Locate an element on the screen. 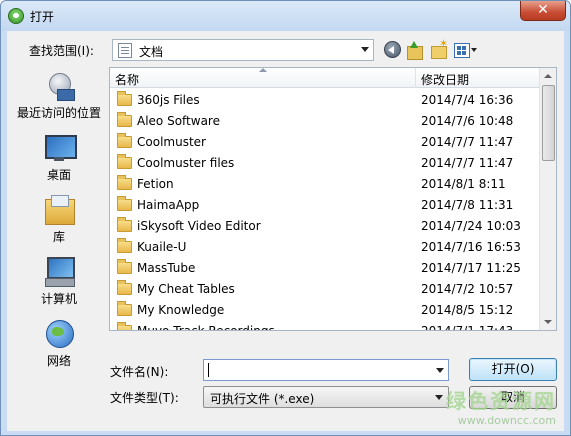  file-date: 2014/8/5 15:12 is located at coordinates (467, 310).